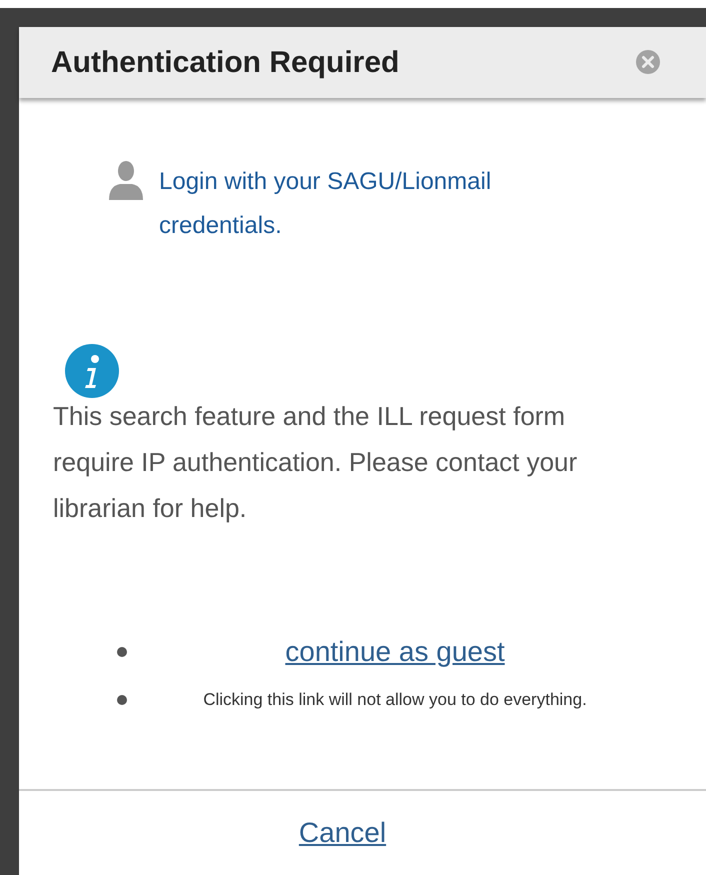 The image size is (706, 875). I want to click on login-link: Login with your SAGU/Lionmail credentials., so click(359, 204).